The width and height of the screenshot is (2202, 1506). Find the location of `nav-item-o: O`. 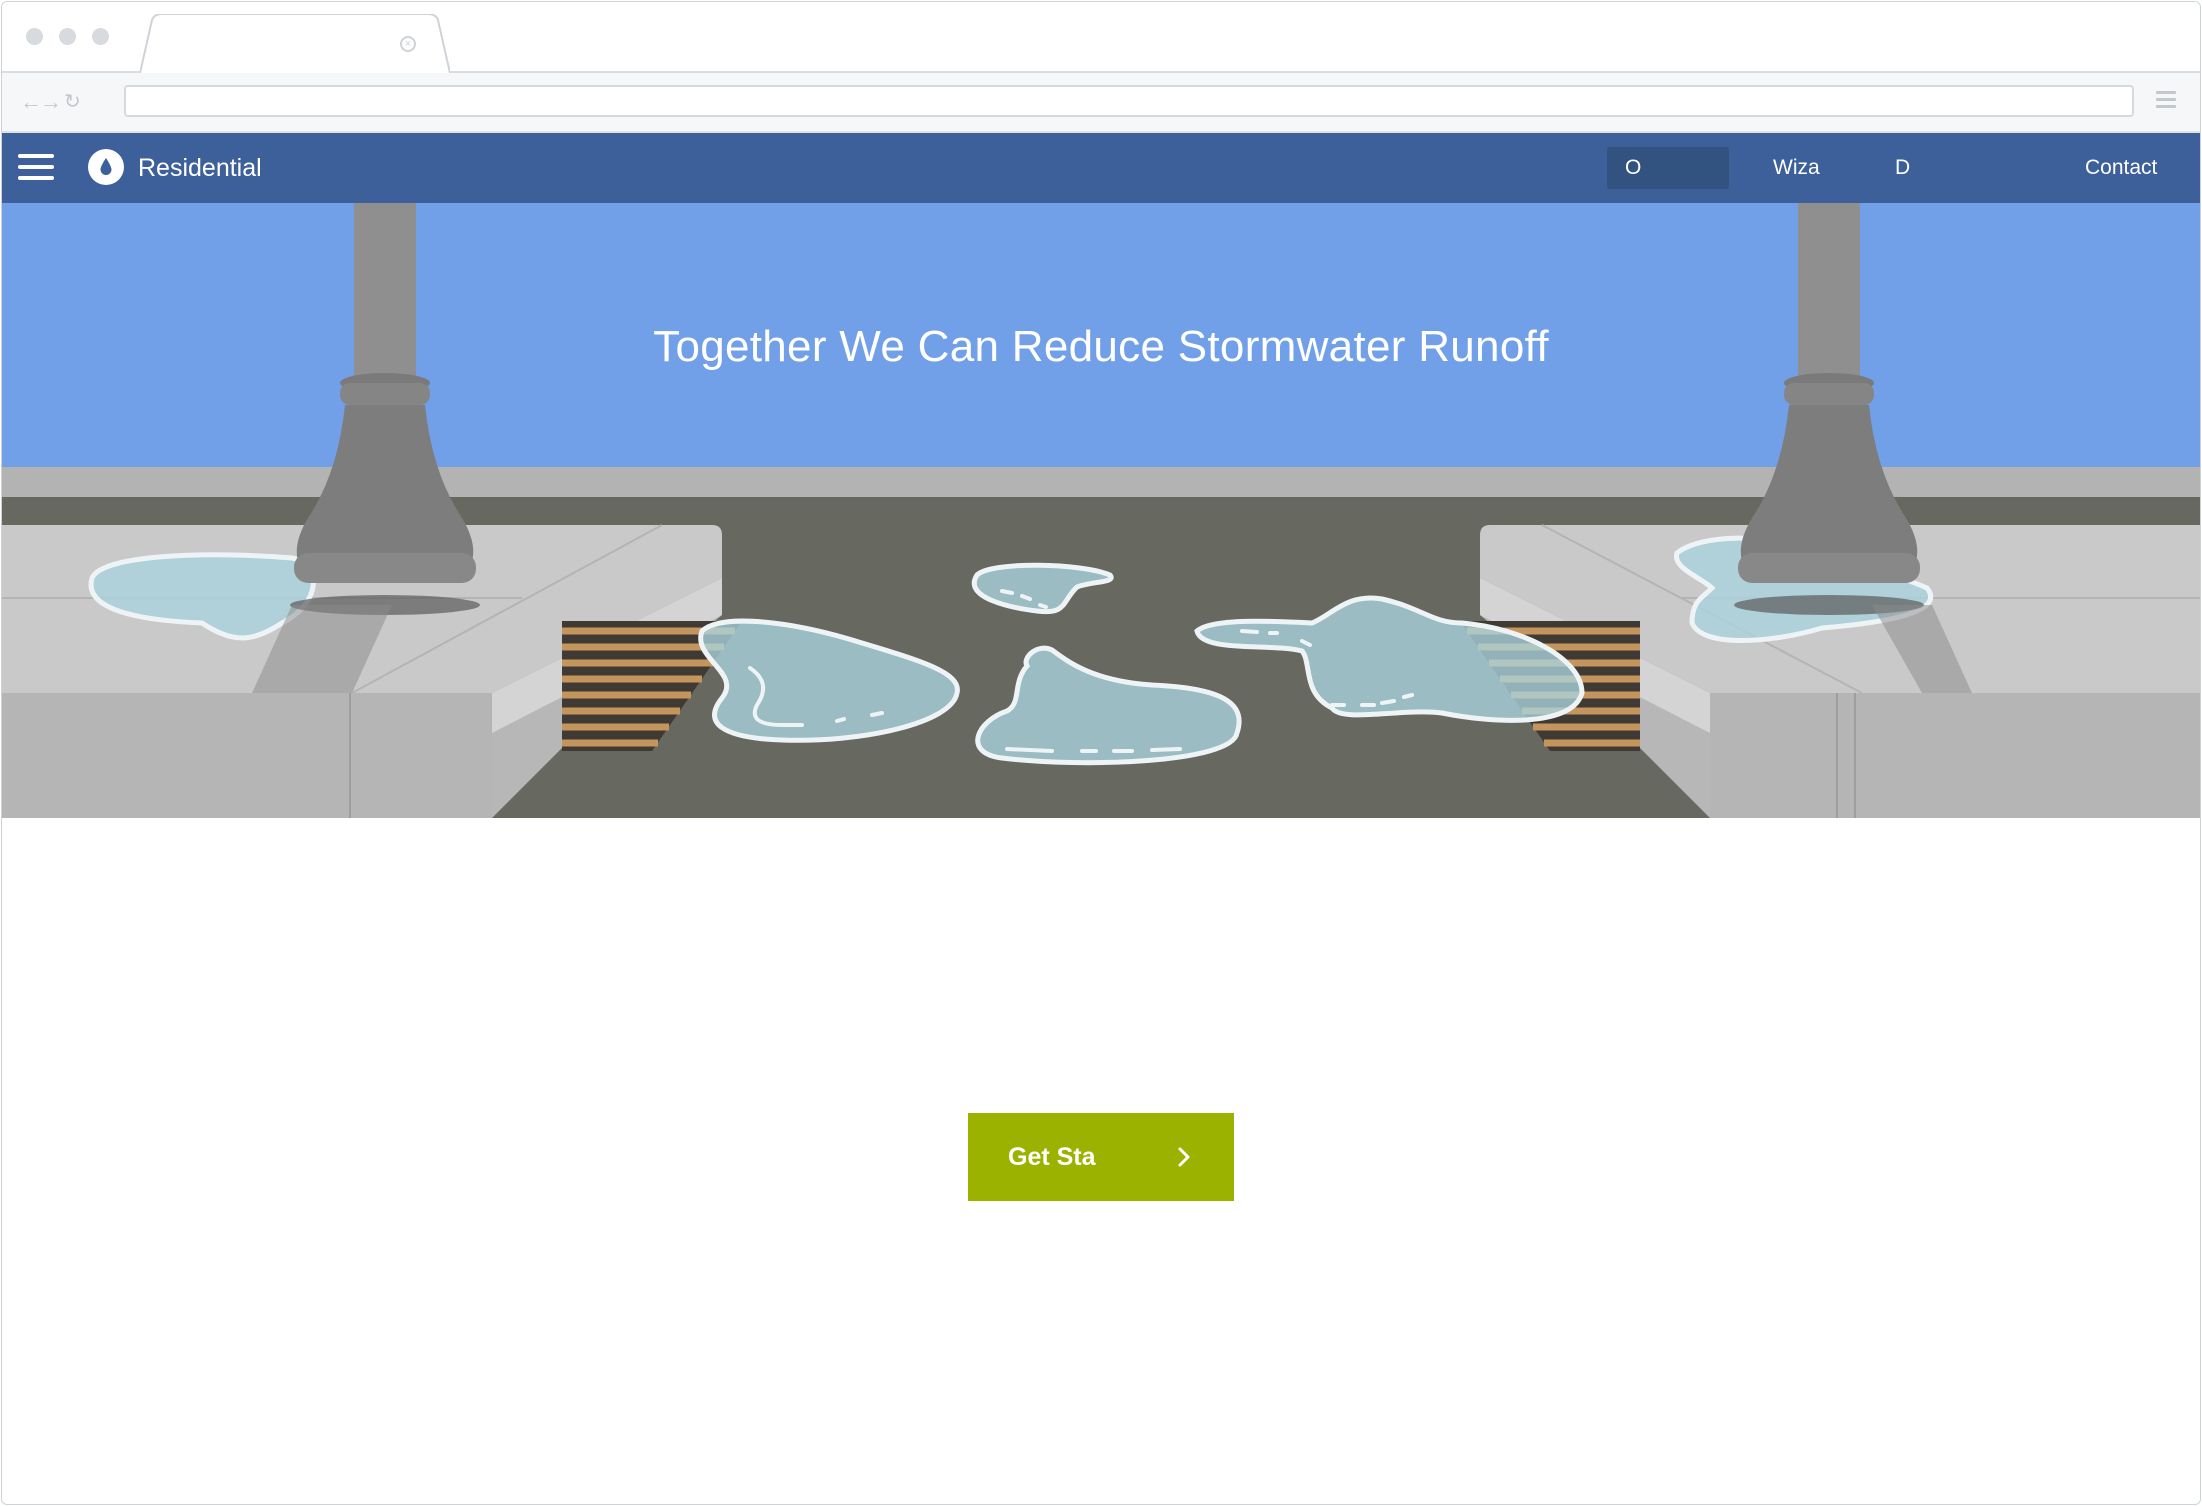

nav-item-o: O is located at coordinates (1668, 168).